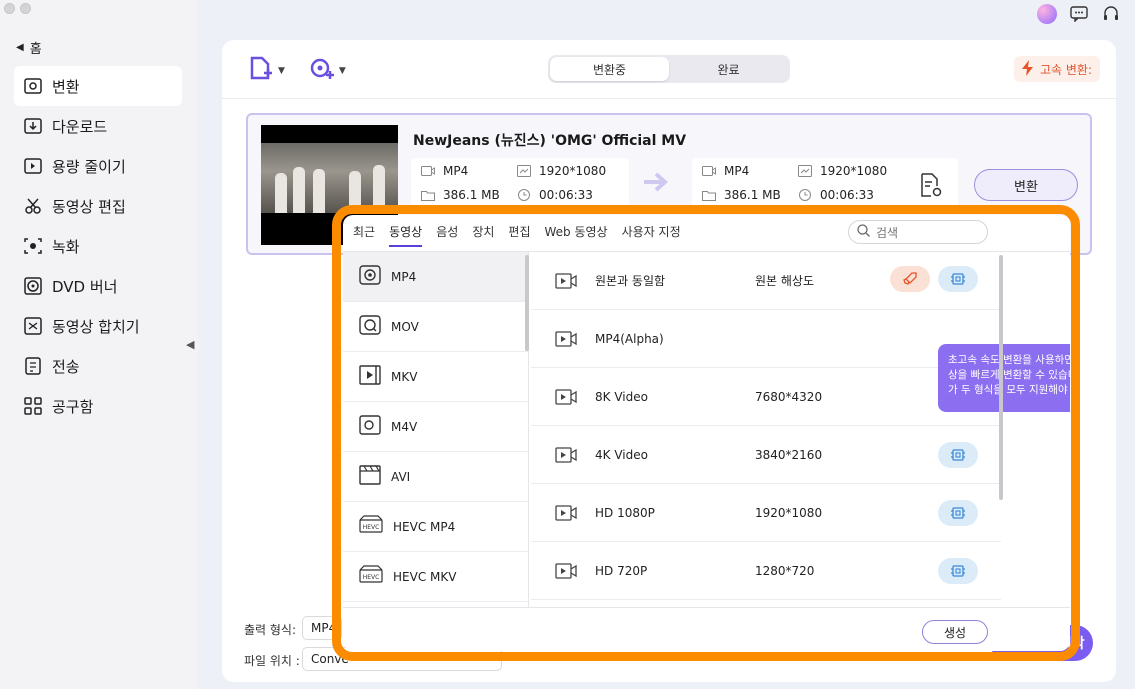  I want to click on sidebar-item-edit: 동영상 편집, so click(98, 206).